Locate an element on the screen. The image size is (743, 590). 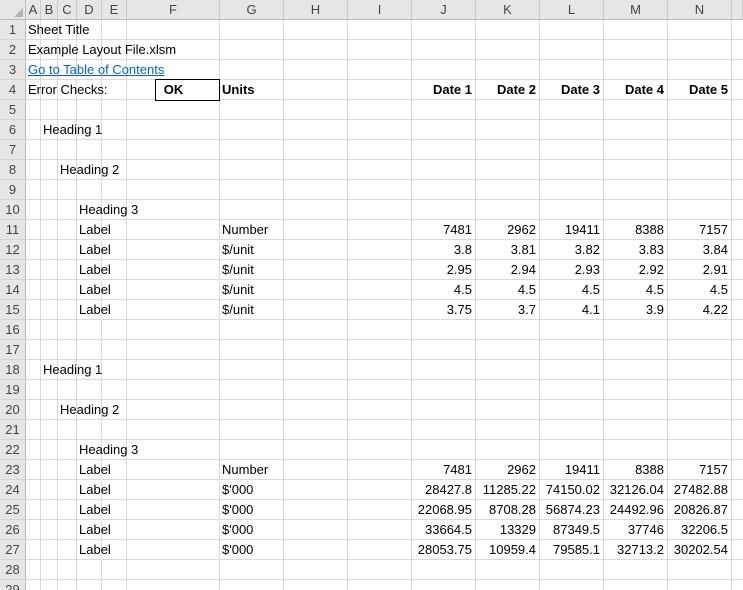
cell-n12: 3.84 is located at coordinates (699, 250).